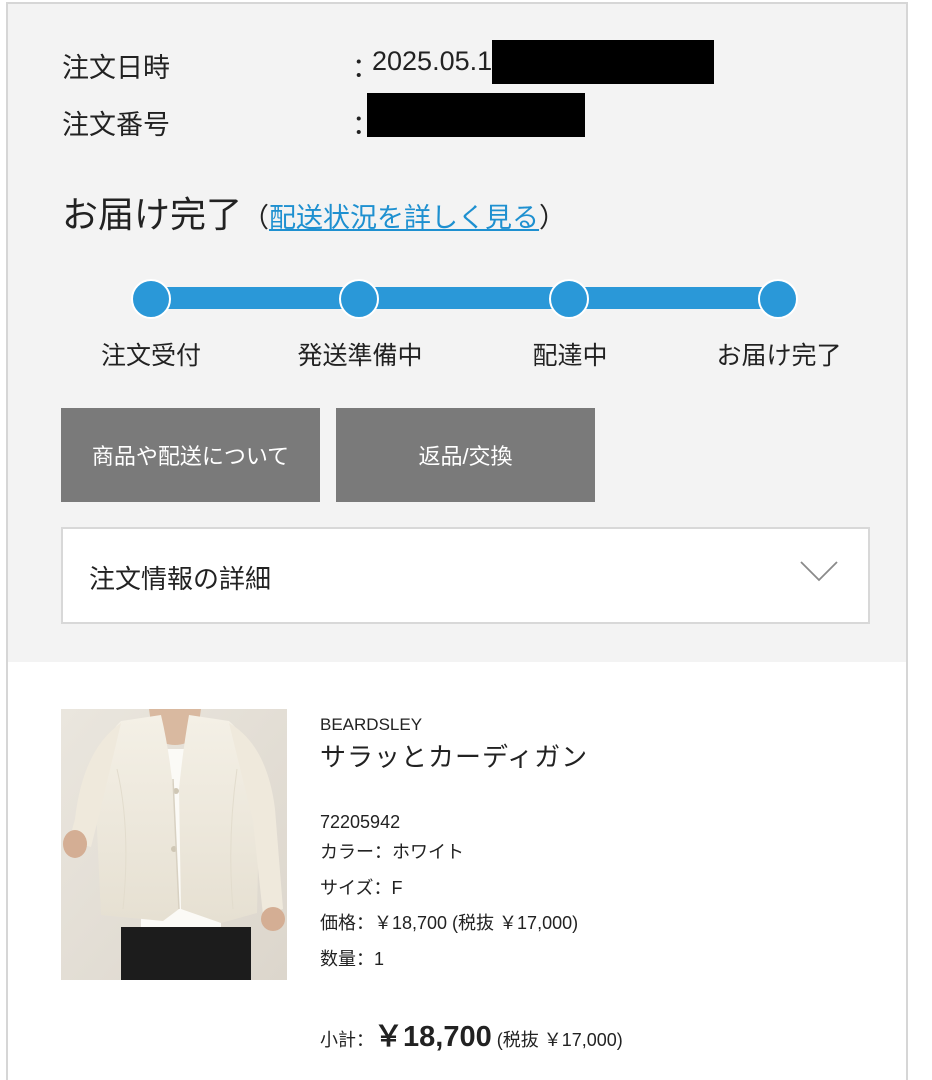  What do you see at coordinates (371, 724) in the screenshot?
I see `product-brand: BEARDSLEY` at bounding box center [371, 724].